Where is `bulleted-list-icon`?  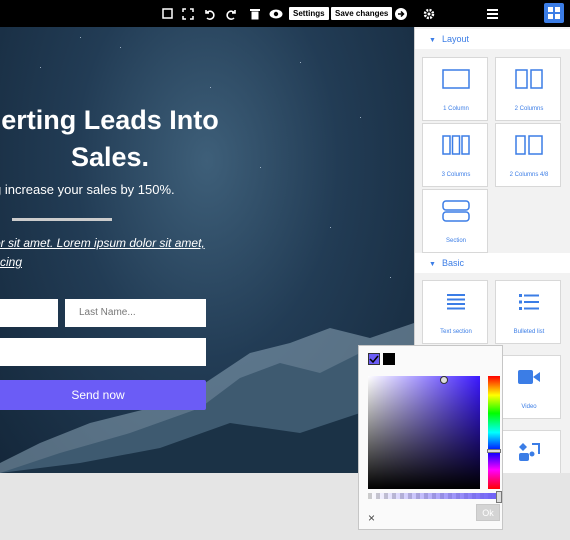 bulleted-list-icon is located at coordinates (529, 302).